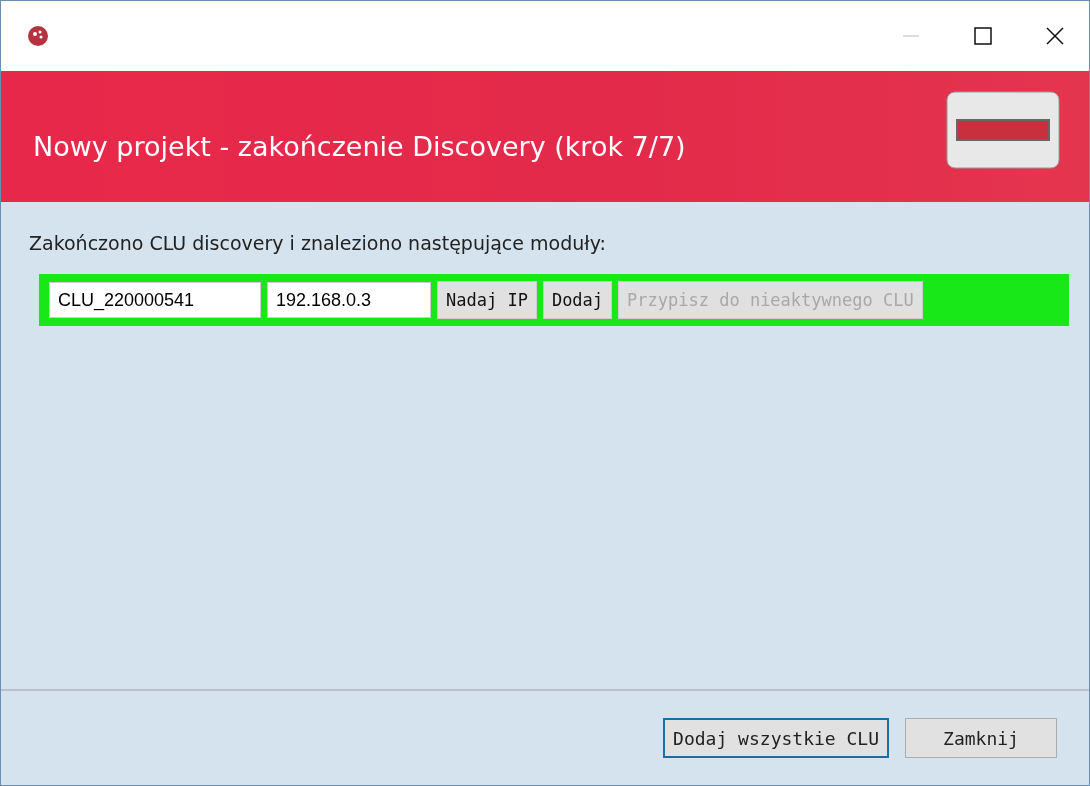 The height and width of the screenshot is (786, 1090). I want to click on maximize-icon, so click(983, 36).